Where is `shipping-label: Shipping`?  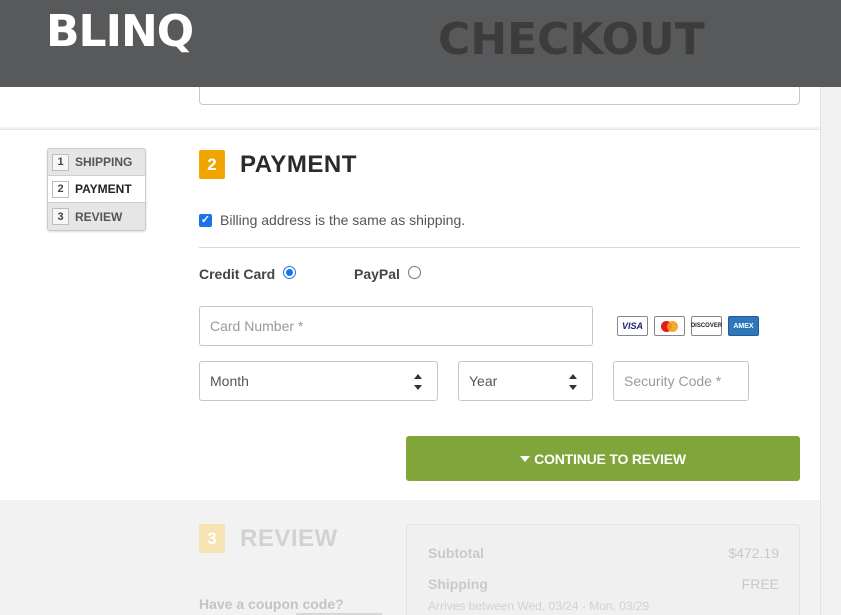
shipping-label: Shipping is located at coordinates (458, 584).